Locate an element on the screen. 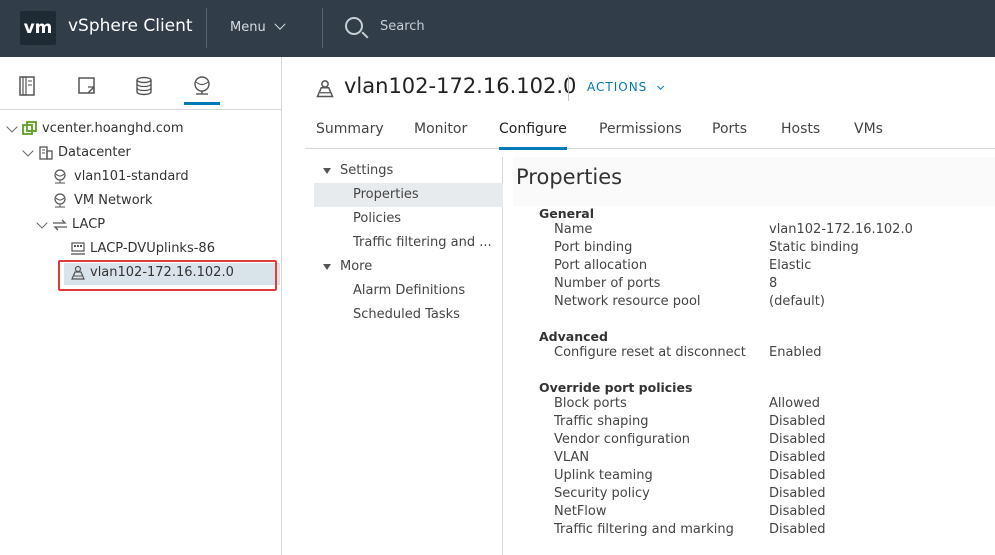 Image resolution: width=995 pixels, height=555 pixels. property-value: Elastic is located at coordinates (790, 265).